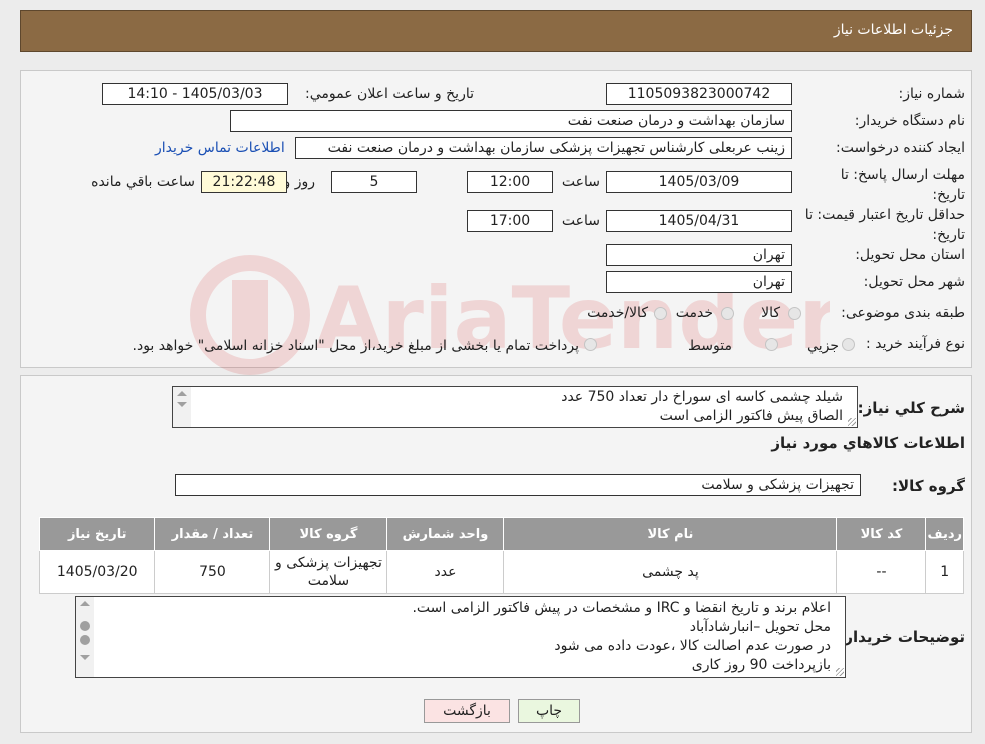  I want to click on col-name: نام کالا, so click(670, 534).